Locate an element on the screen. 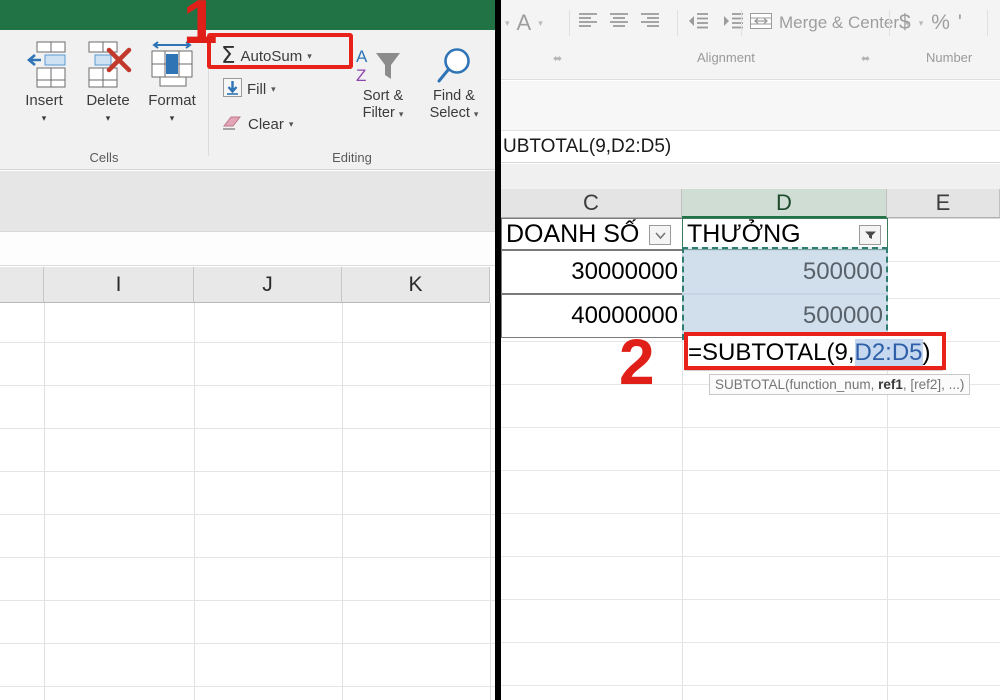 The width and height of the screenshot is (1000, 700). right-col-header-C: C is located at coordinates (591, 203).